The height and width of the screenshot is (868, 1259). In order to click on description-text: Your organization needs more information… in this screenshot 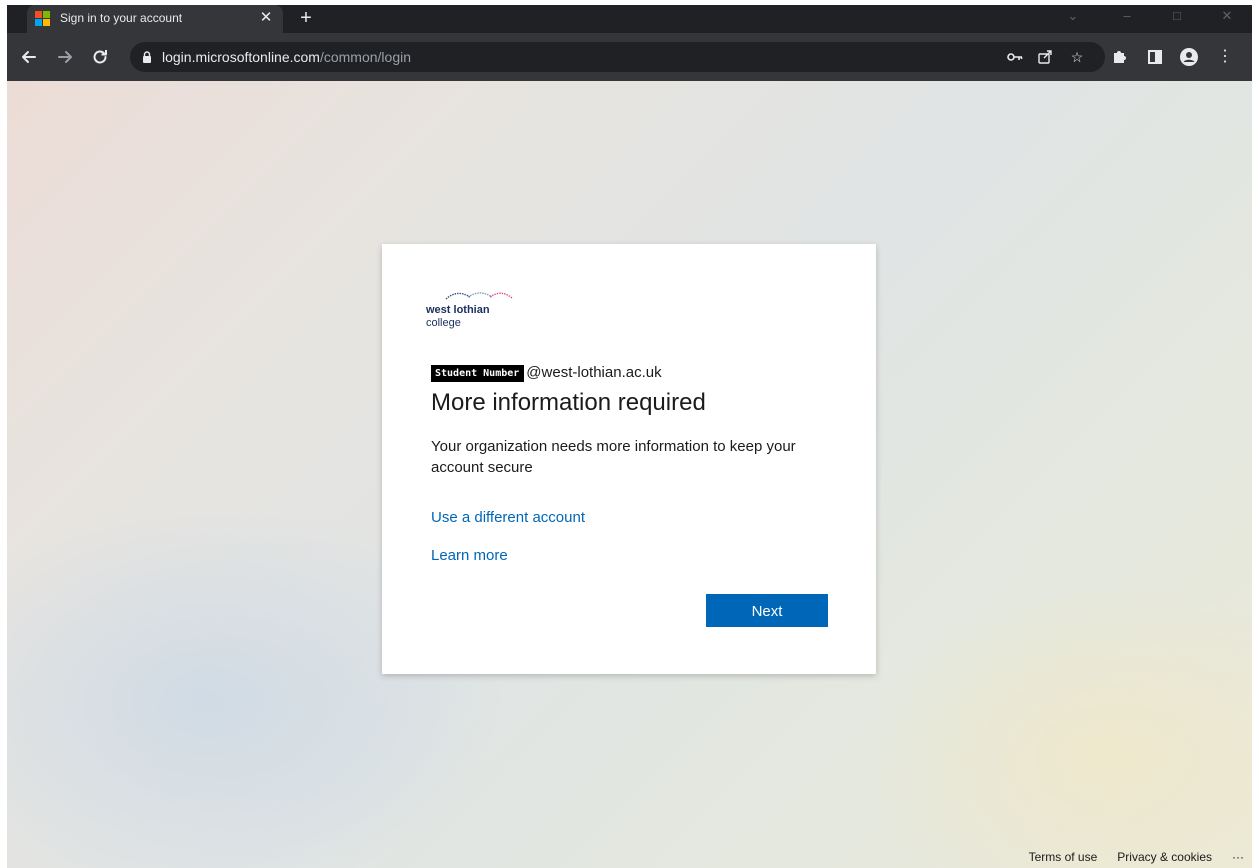, I will do `click(613, 457)`.